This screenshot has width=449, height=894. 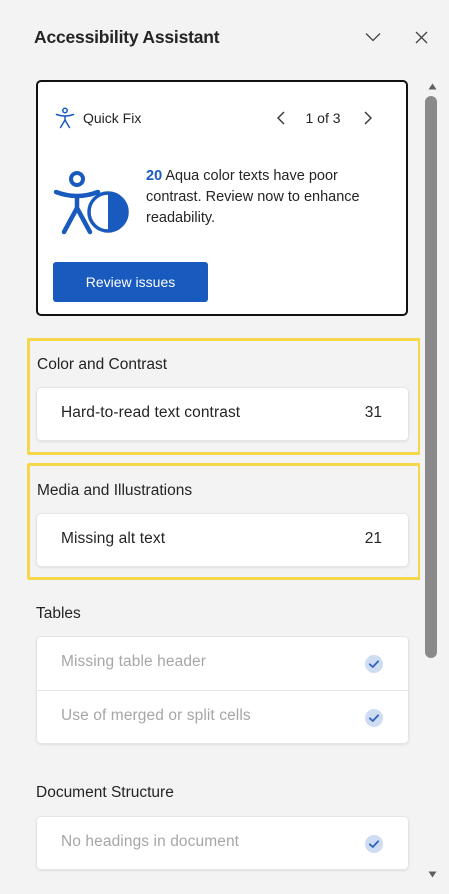 I want to click on triangle-down-icon, so click(x=432, y=874).